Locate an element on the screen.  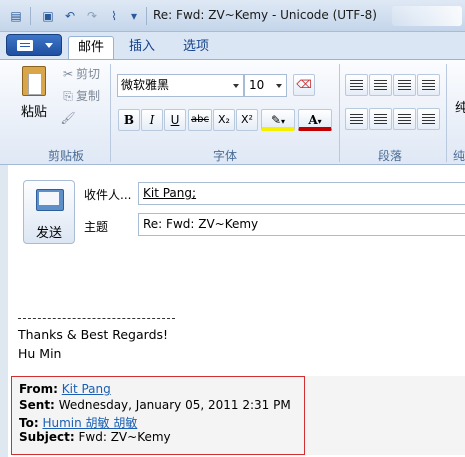
justify-button is located at coordinates (428, 119).